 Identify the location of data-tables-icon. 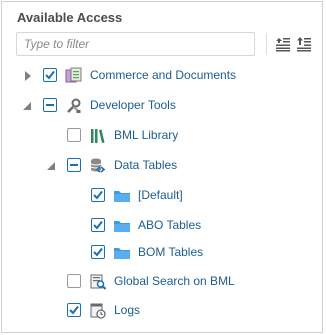
(98, 165).